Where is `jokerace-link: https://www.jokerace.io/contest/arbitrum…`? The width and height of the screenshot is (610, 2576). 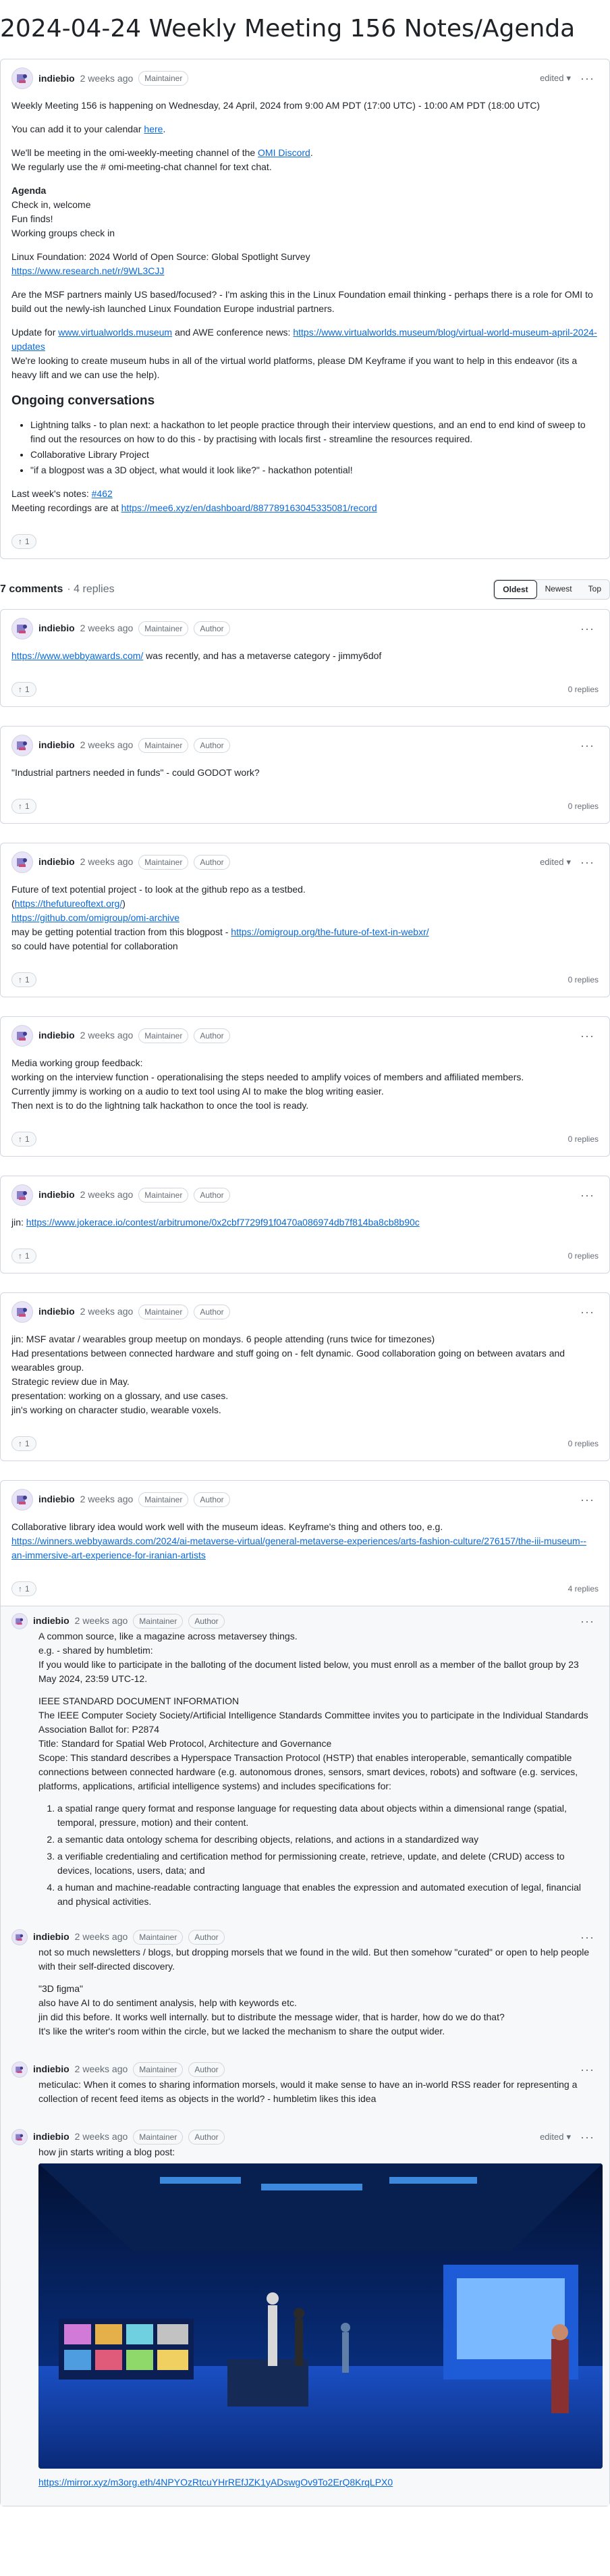
jokerace-link: https://www.jokerace.io/contest/arbitrum… is located at coordinates (223, 1222).